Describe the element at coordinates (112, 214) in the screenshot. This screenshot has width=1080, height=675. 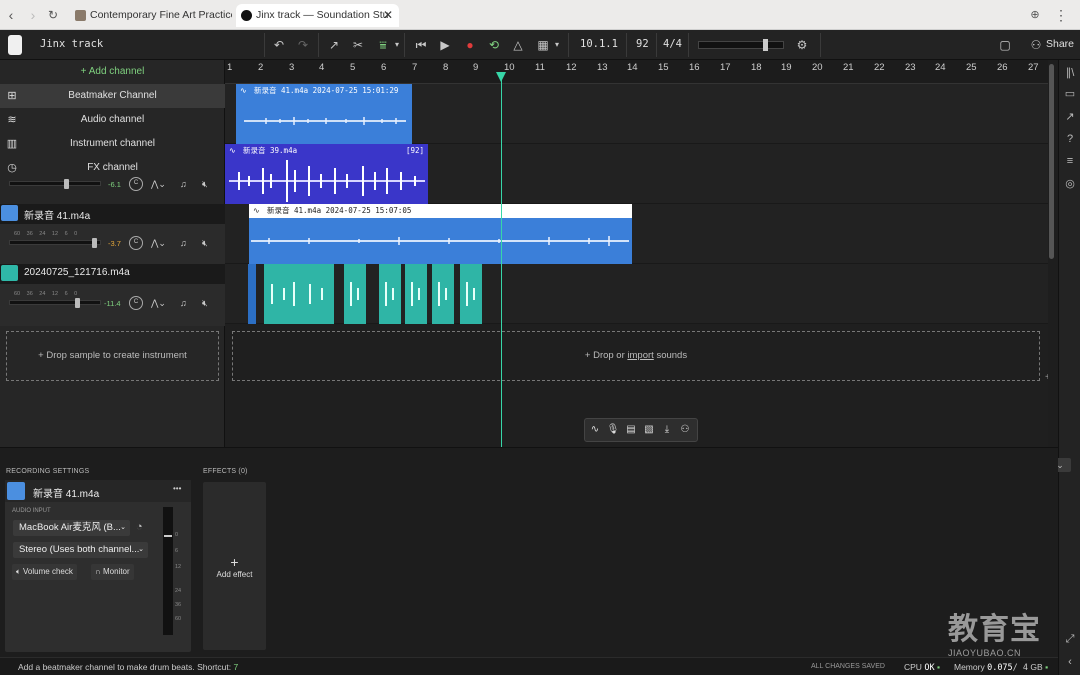
I see `channel-2-header: 新录音 41.m4a` at that location.